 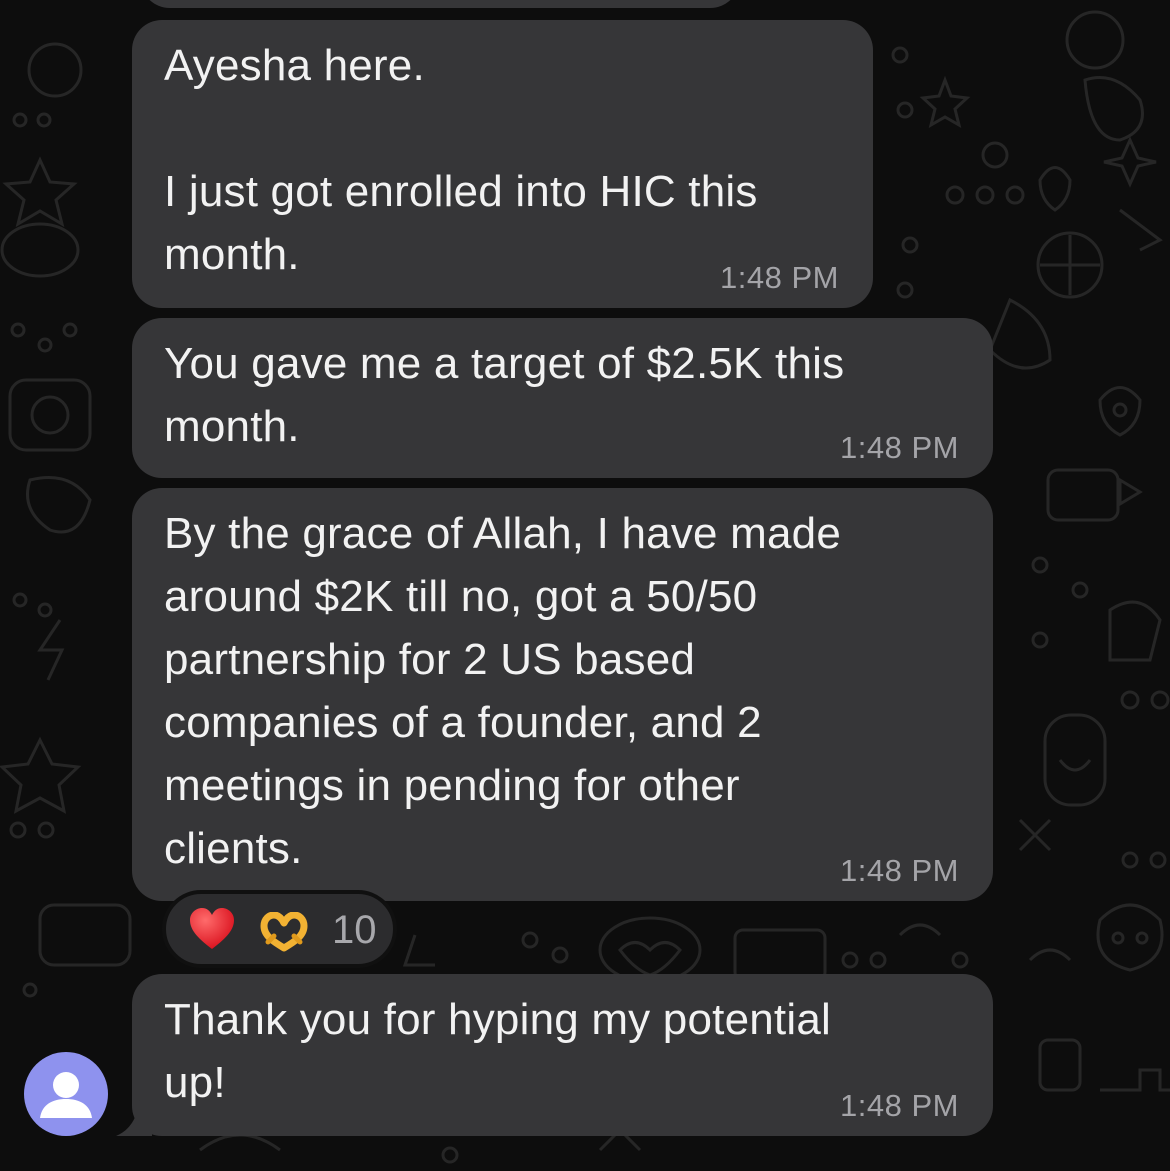 I want to click on message-reactions: 10, so click(x=279, y=929).